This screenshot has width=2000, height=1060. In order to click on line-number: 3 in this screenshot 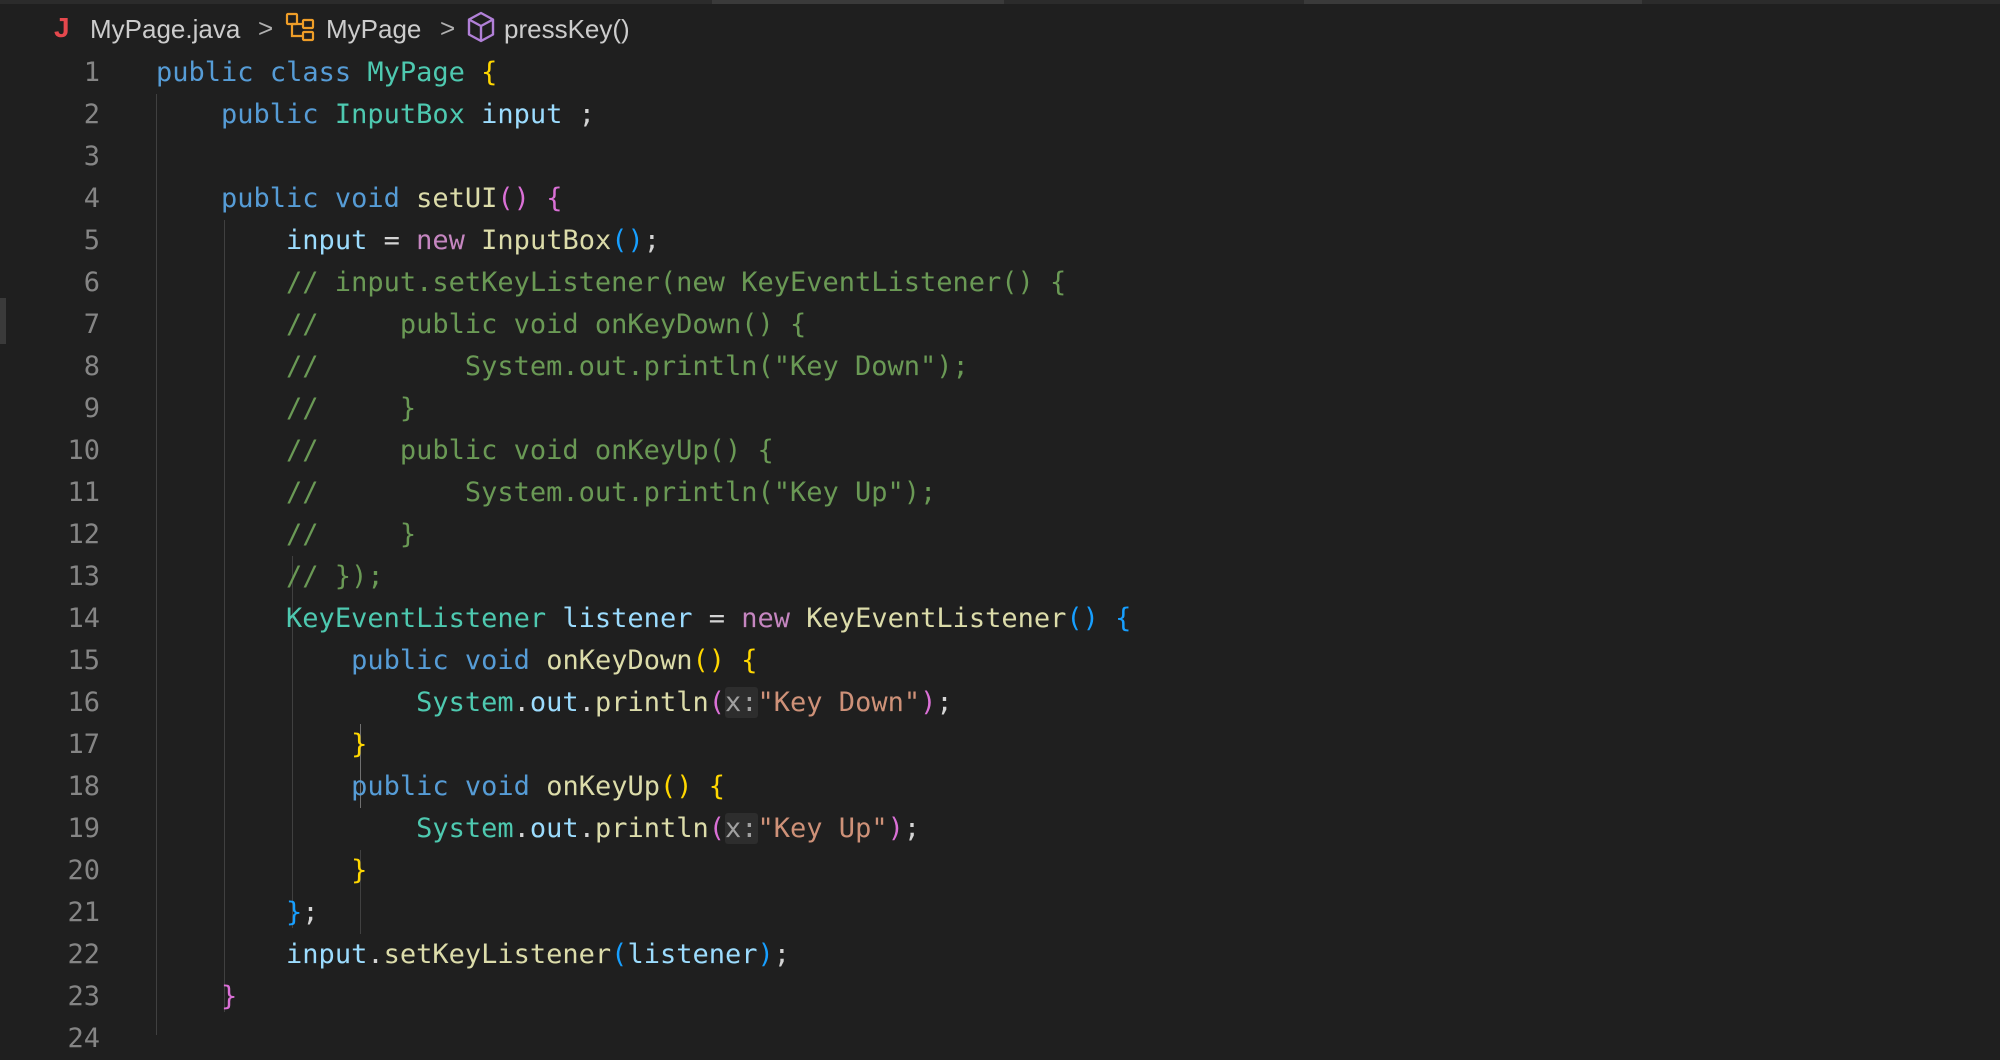, I will do `click(91, 156)`.